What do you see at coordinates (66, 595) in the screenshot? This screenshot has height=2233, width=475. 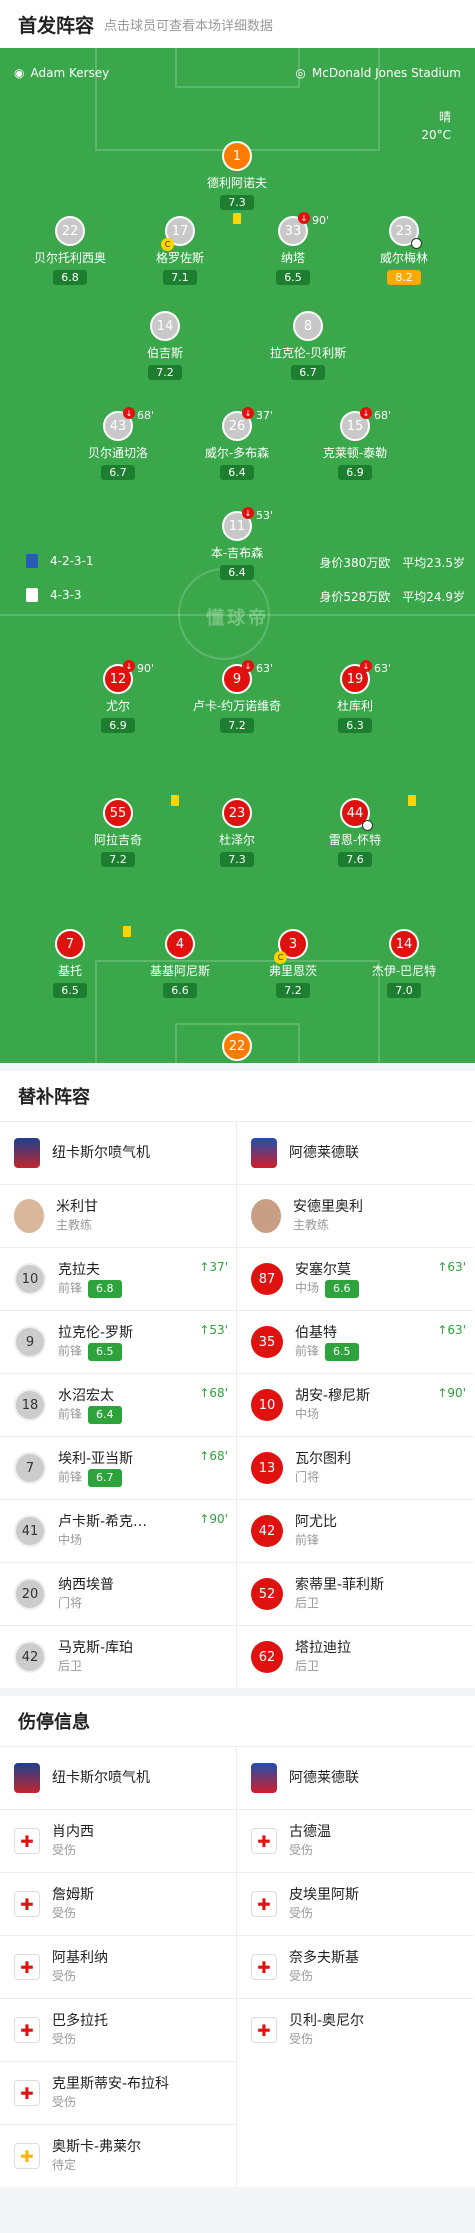 I see `away-formation: 4-3-3` at bounding box center [66, 595].